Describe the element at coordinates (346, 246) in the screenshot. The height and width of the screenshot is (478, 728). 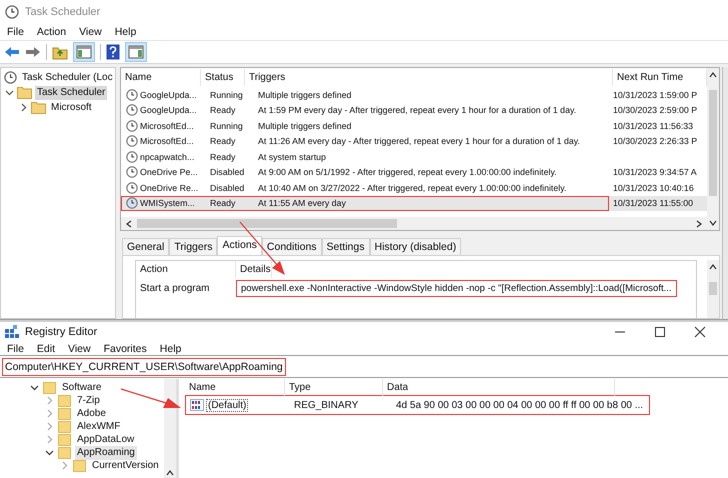
I see `tab: Settings` at that location.